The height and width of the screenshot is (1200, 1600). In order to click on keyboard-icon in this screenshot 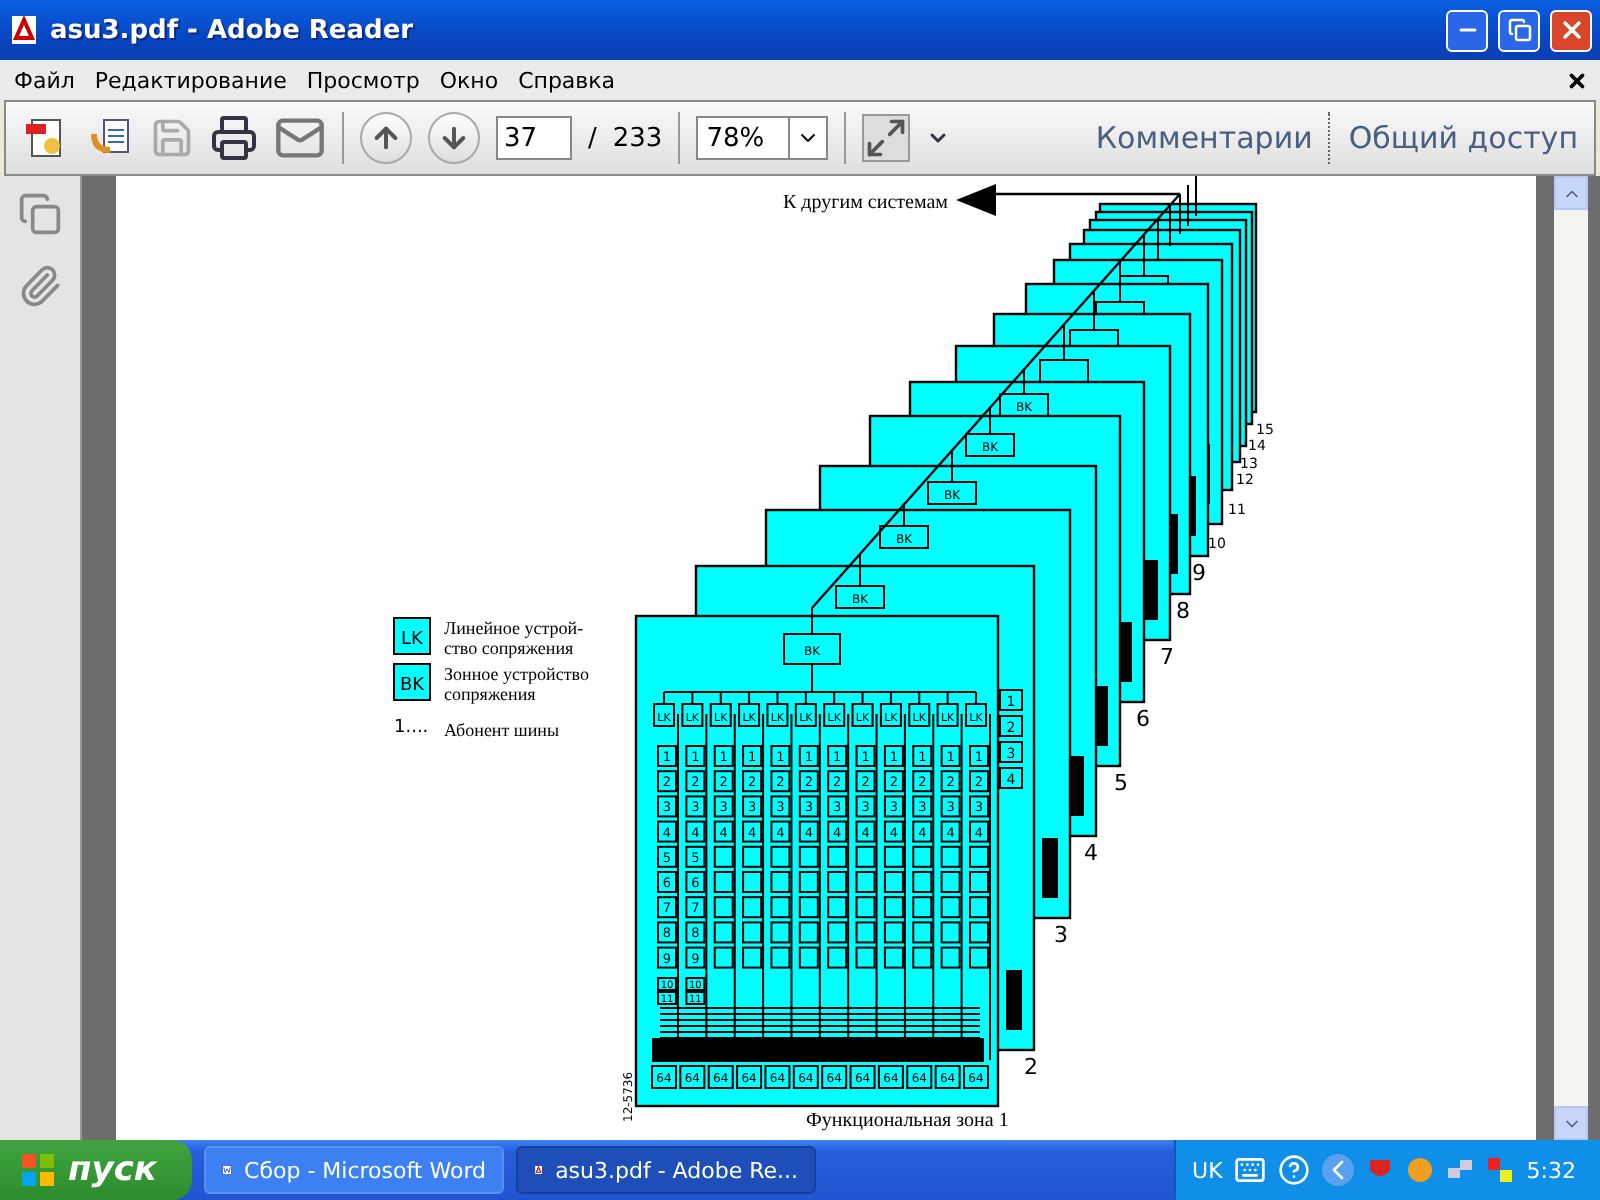, I will do `click(1250, 1170)`.